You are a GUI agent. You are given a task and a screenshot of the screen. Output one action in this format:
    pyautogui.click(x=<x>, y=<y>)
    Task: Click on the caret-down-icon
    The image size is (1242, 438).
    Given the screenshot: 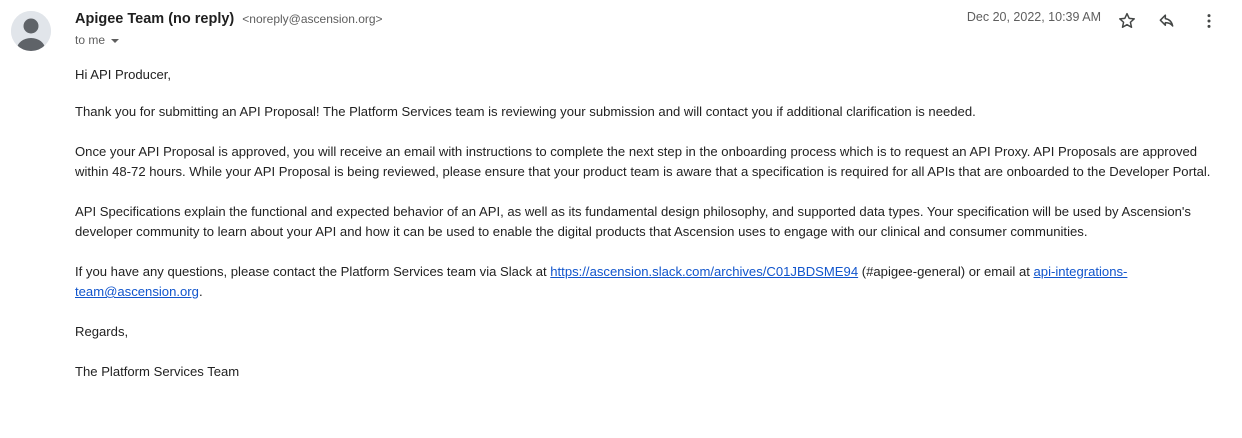 What is the action you would take?
    pyautogui.click(x=115, y=41)
    